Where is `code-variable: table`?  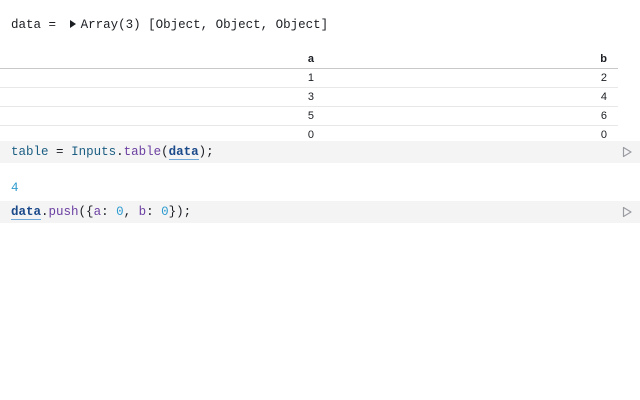
code-variable: table is located at coordinates (30, 152).